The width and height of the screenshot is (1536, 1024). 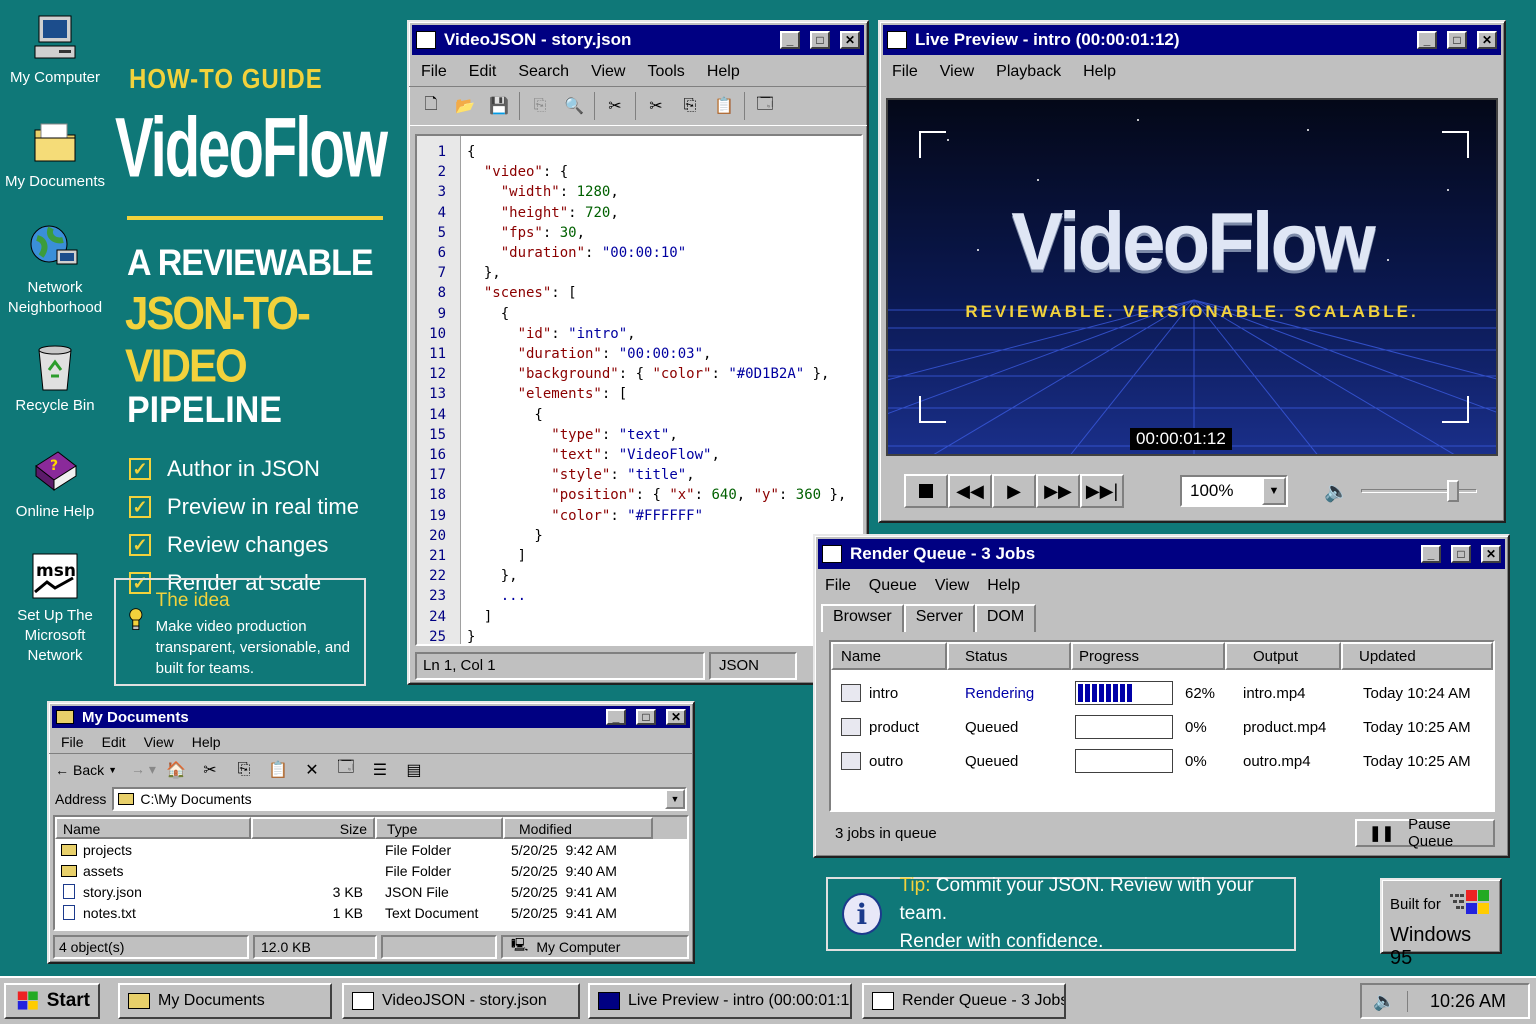 I want to click on save-icon: 💾, so click(x=499, y=106).